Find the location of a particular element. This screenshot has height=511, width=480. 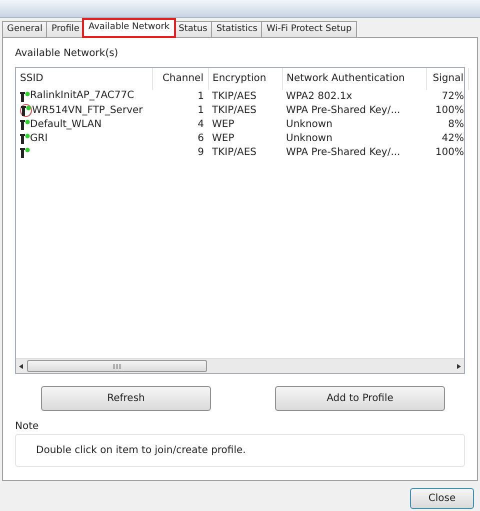

table-cell-text: 4 is located at coordinates (200, 125).